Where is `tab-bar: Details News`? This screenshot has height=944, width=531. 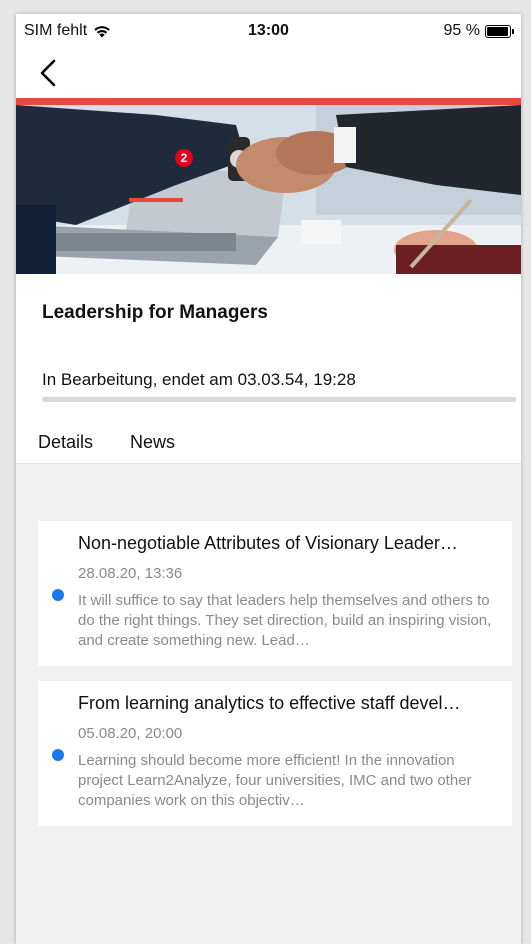 tab-bar: Details News is located at coordinates (268, 444).